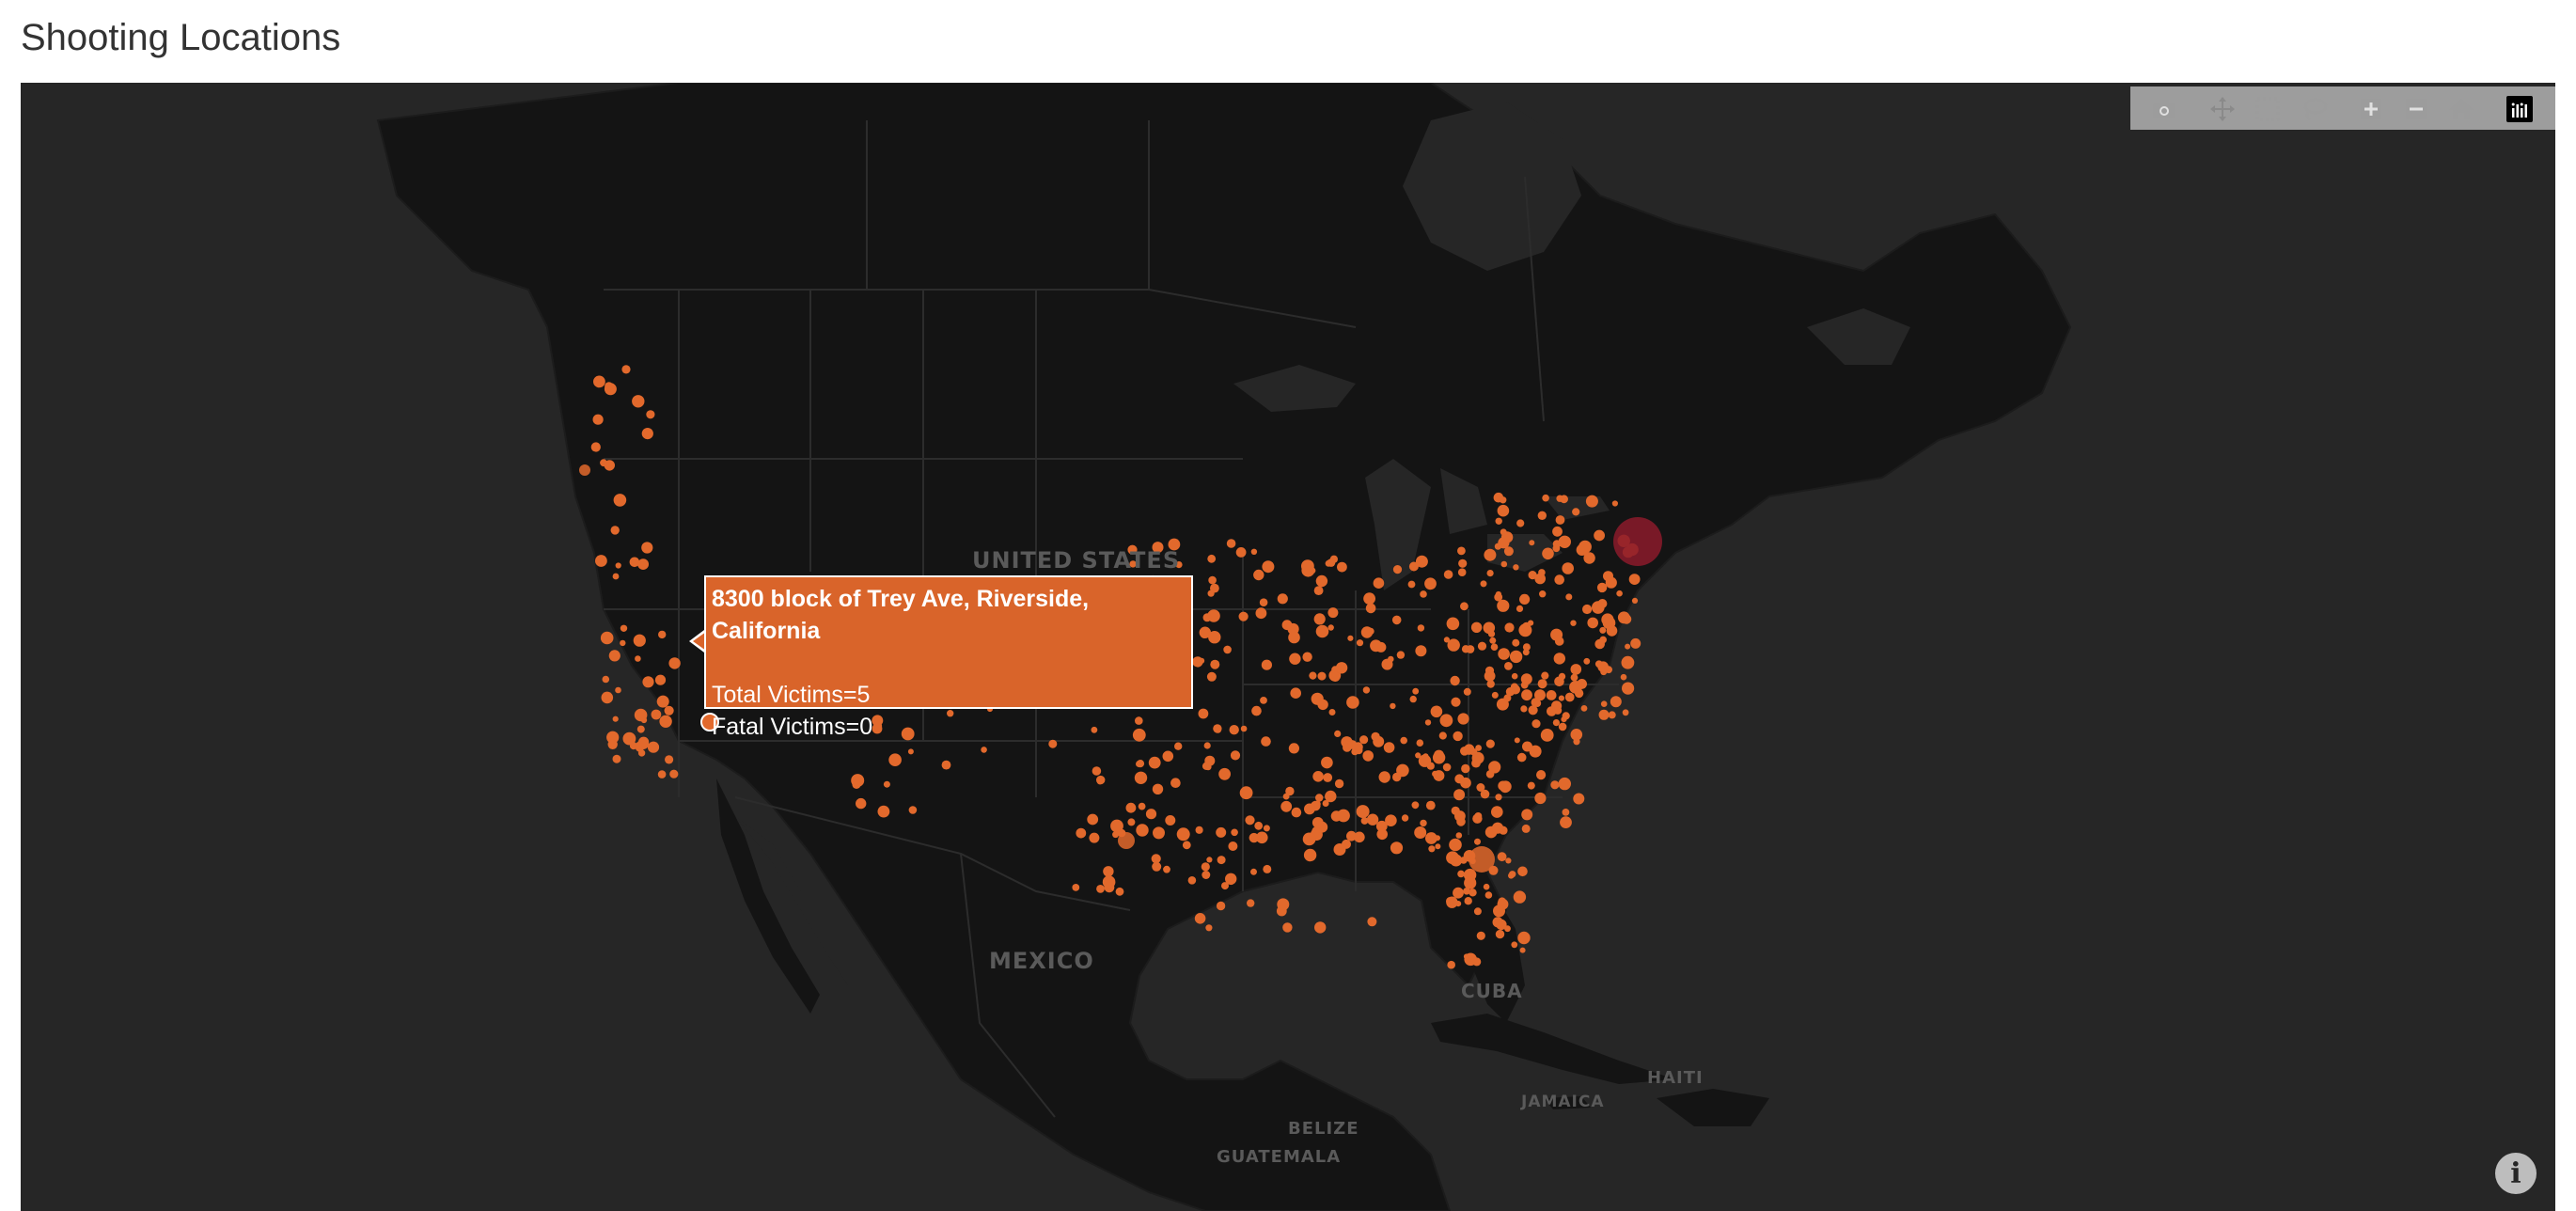  What do you see at coordinates (2315, 109) in the screenshot?
I see `lasso-select-icon` at bounding box center [2315, 109].